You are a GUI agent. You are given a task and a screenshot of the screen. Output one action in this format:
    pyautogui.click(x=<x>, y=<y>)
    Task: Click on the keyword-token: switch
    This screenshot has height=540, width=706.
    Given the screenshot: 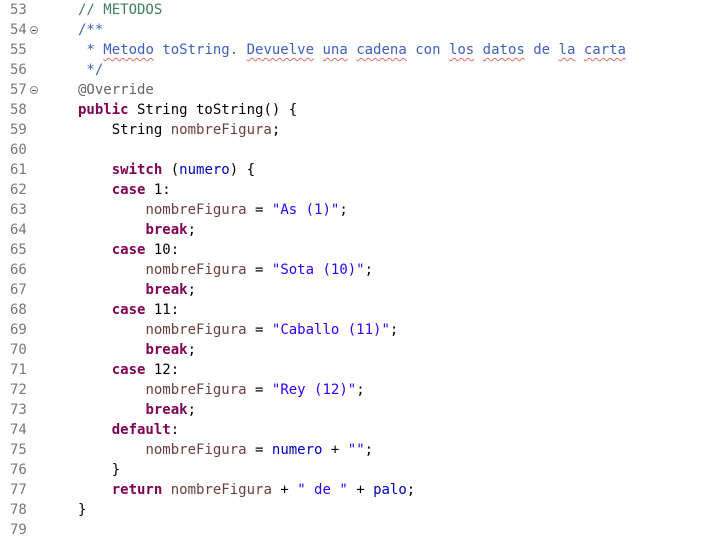 What is the action you would take?
    pyautogui.click(x=137, y=170)
    